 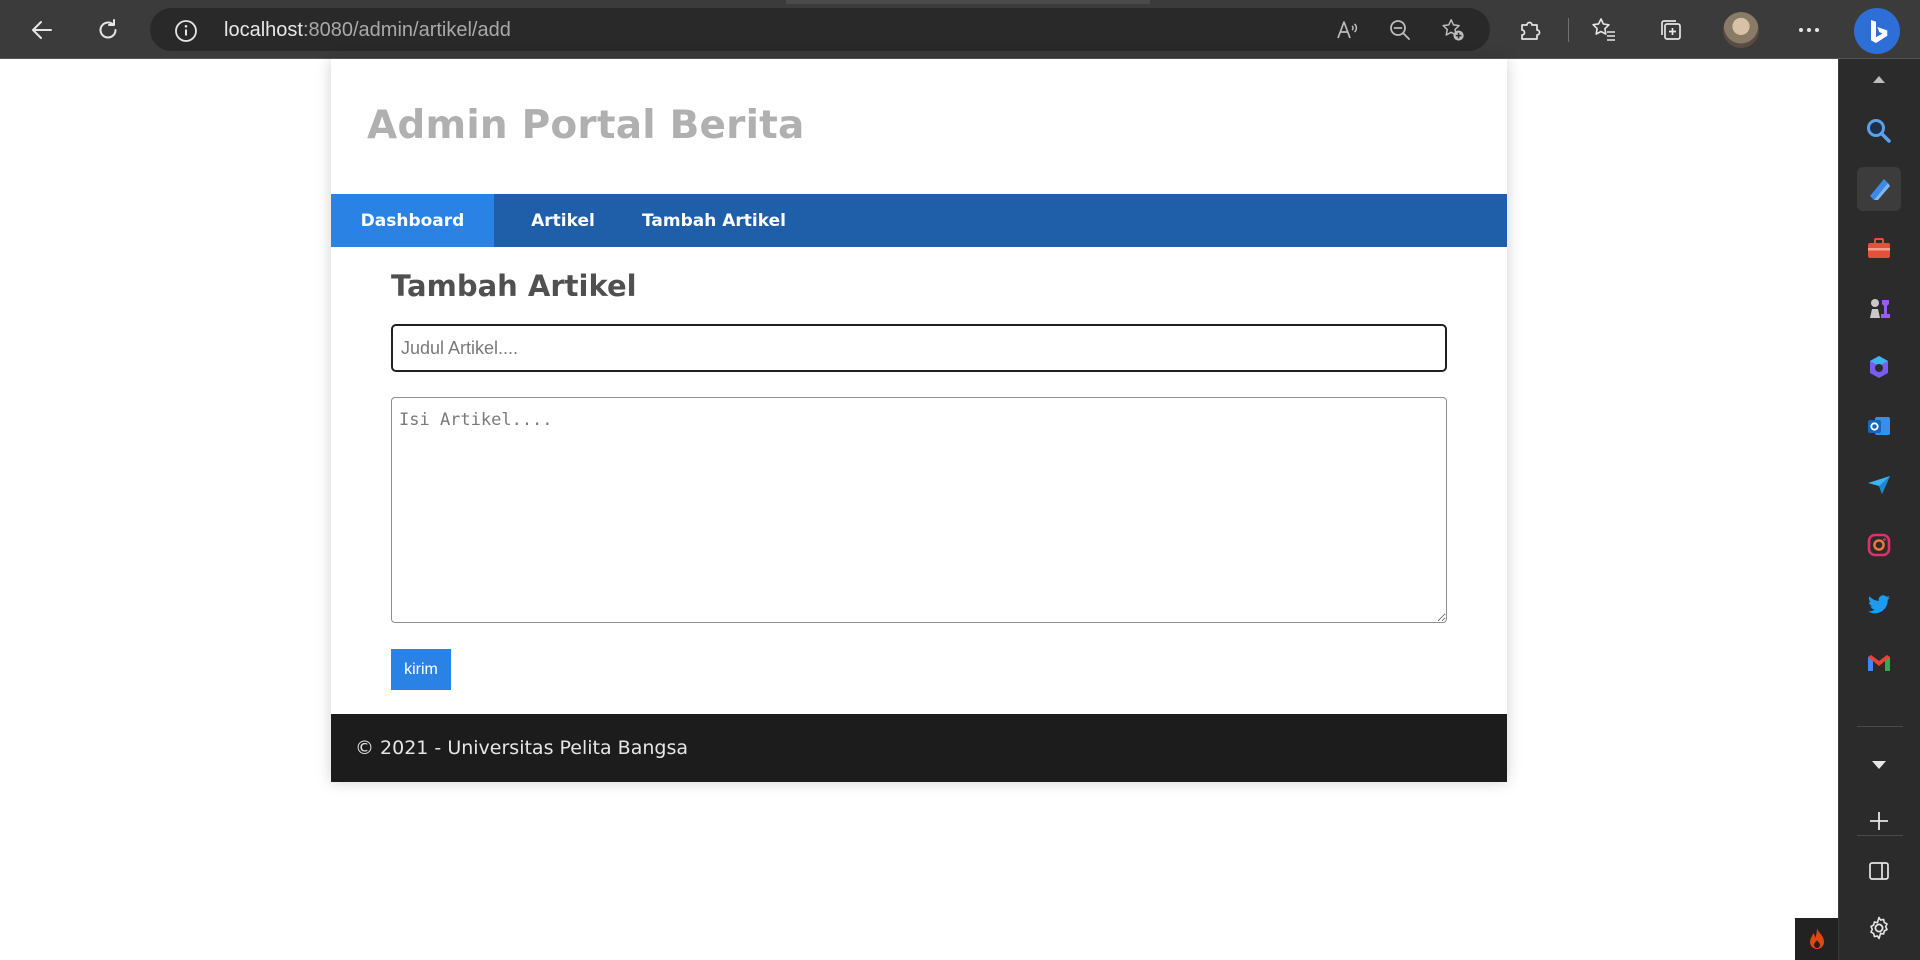 I want to click on url-path: :8080/admin/artikel/add, so click(x=406, y=30).